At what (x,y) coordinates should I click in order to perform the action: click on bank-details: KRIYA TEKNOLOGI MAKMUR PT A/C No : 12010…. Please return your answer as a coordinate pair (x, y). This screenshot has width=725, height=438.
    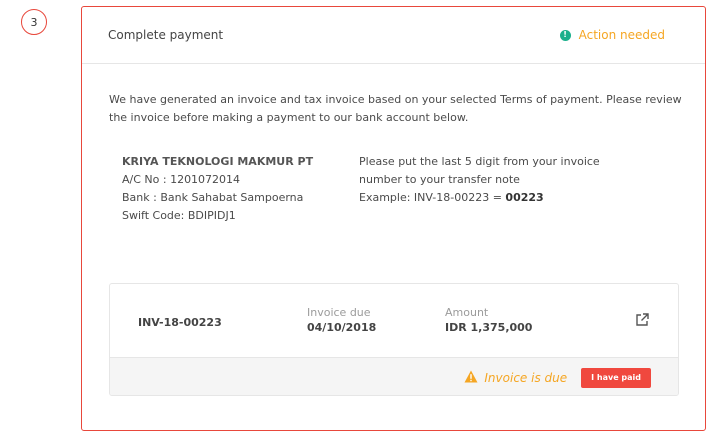
    Looking at the image, I should click on (217, 189).